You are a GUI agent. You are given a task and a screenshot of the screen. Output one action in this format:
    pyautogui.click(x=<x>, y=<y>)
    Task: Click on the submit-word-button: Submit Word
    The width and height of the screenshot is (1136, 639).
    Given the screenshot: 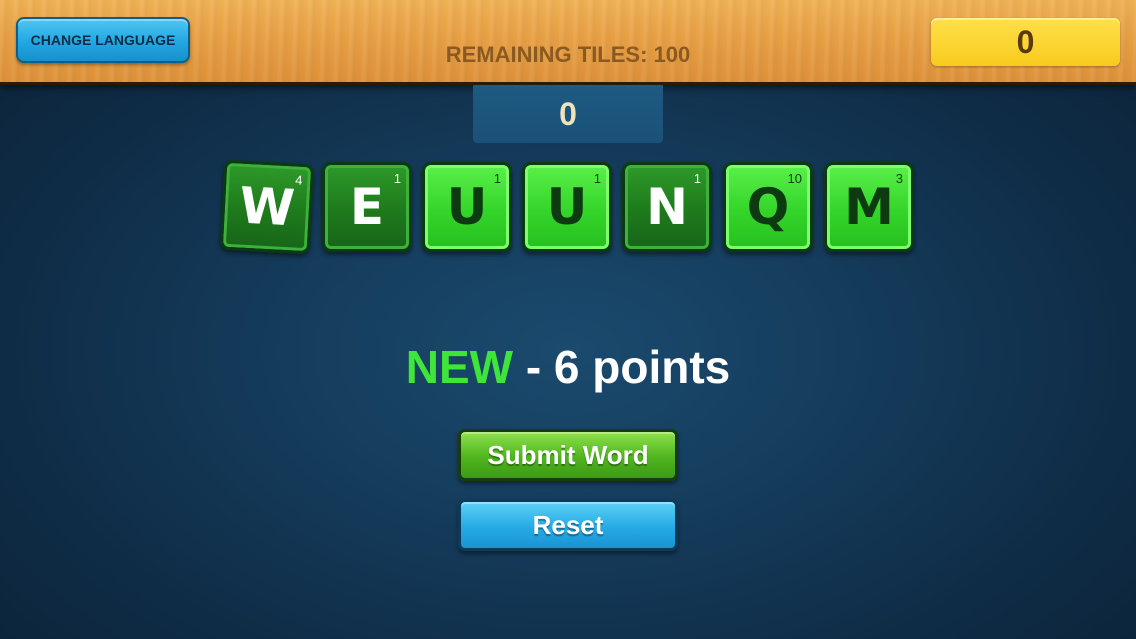 What is the action you would take?
    pyautogui.click(x=568, y=455)
    